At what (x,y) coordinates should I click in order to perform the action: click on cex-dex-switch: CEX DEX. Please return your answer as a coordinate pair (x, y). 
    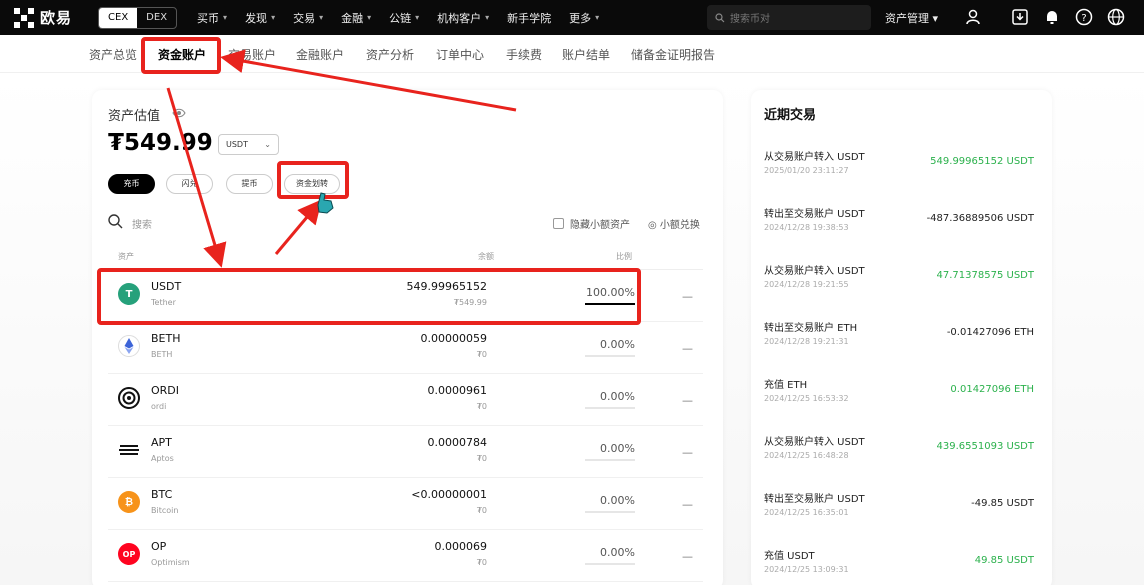
    Looking at the image, I should click on (138, 17).